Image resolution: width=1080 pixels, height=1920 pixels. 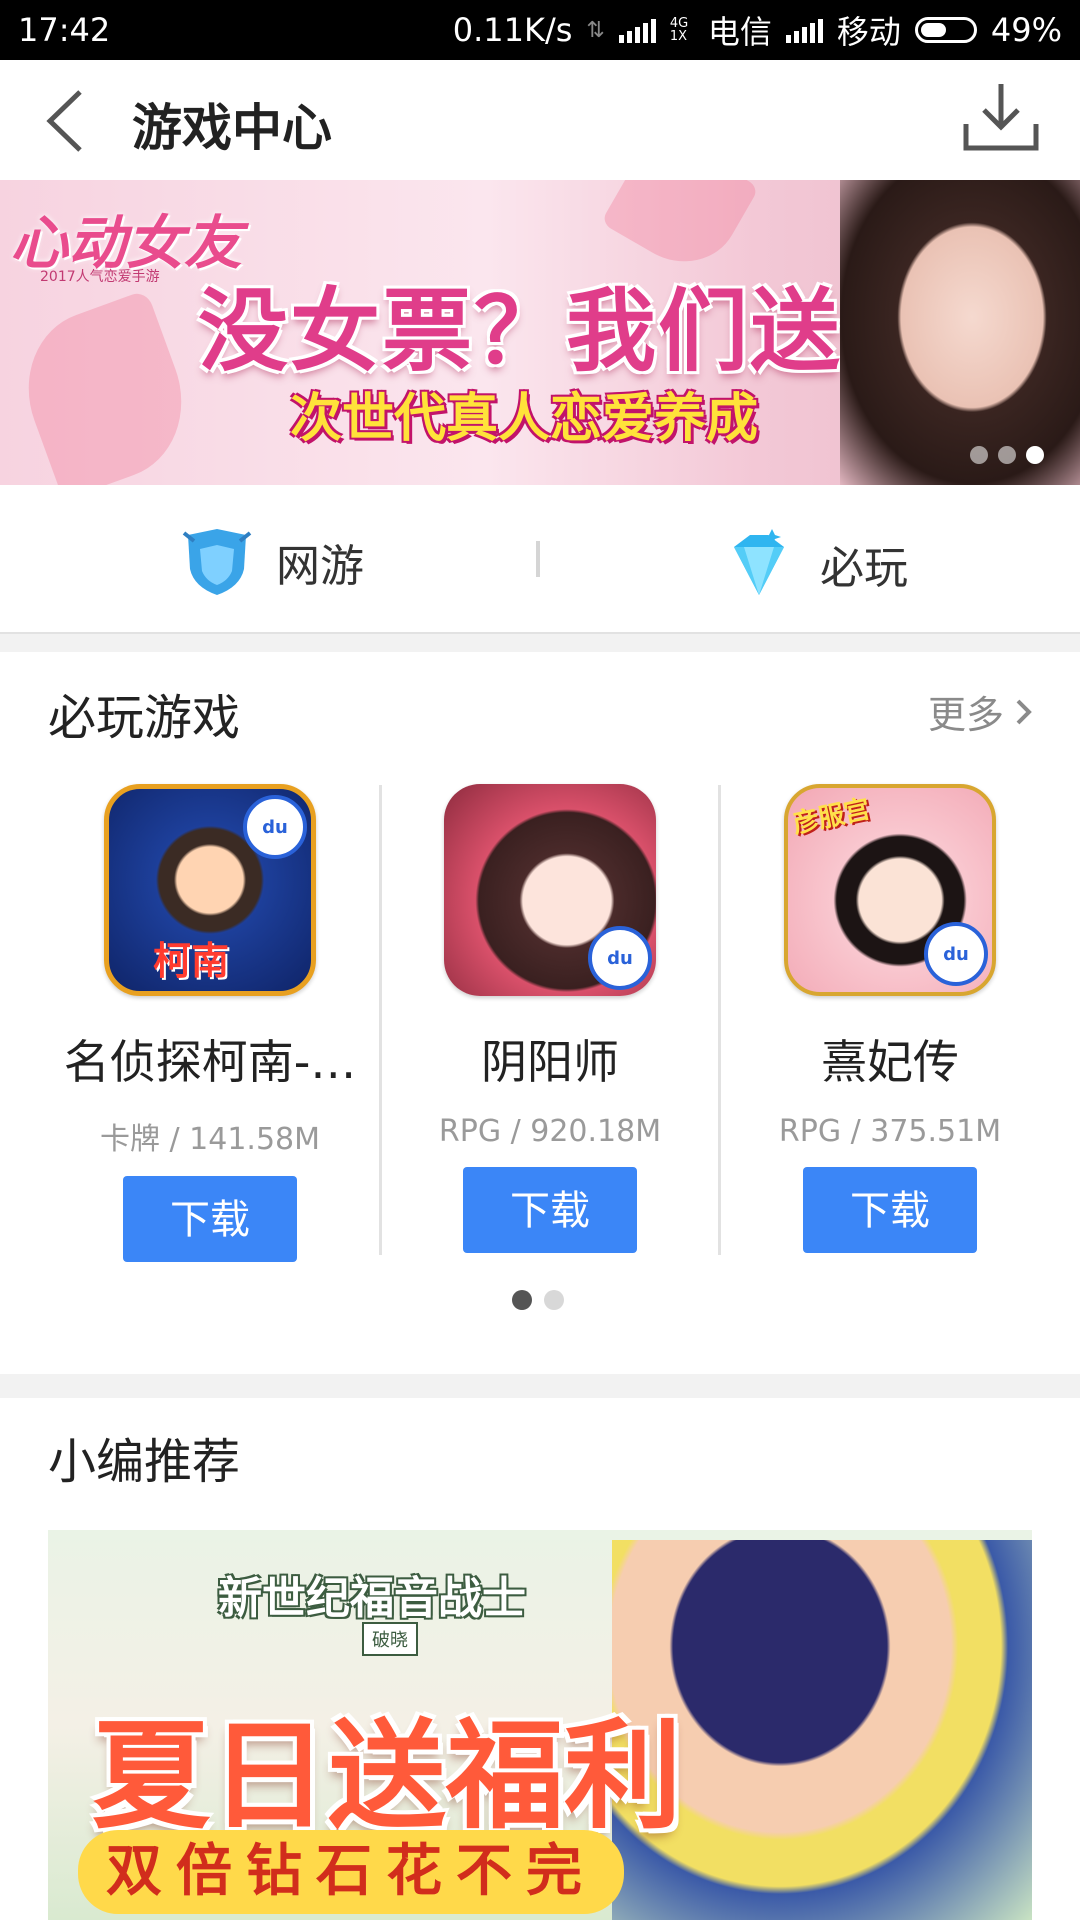 What do you see at coordinates (105, 387) in the screenshot?
I see `petal-decoration` at bounding box center [105, 387].